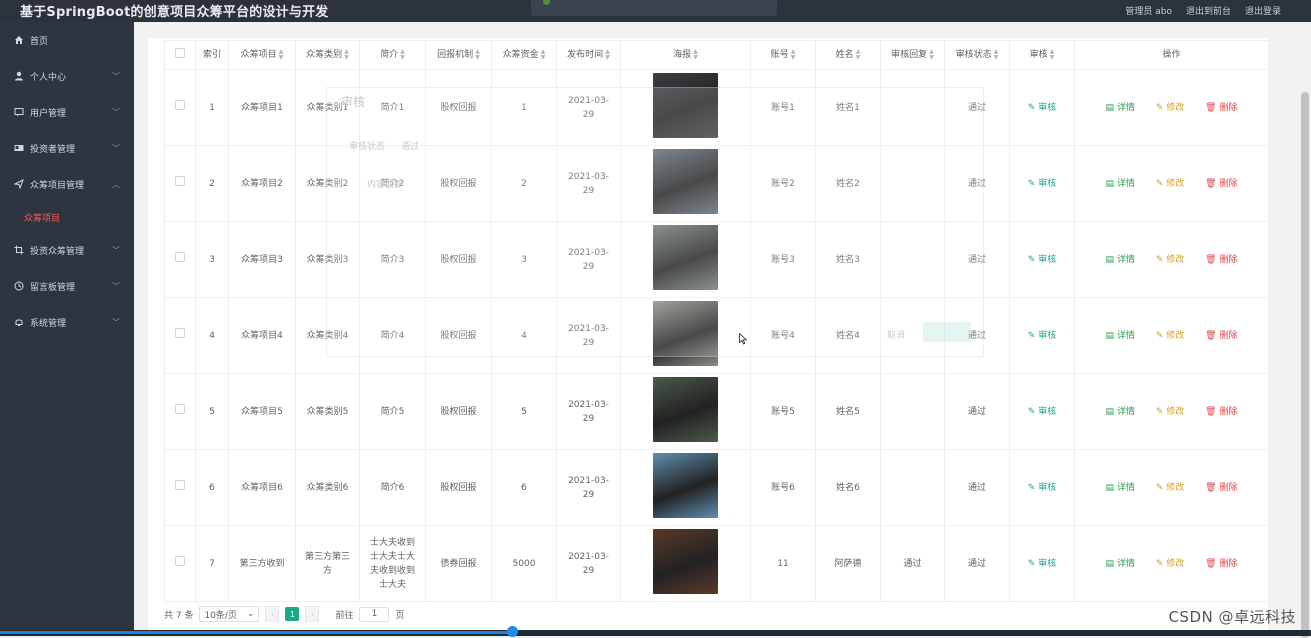 The height and width of the screenshot is (638, 1311). I want to click on col-name: 姓名 ▲ ▼, so click(848, 55).